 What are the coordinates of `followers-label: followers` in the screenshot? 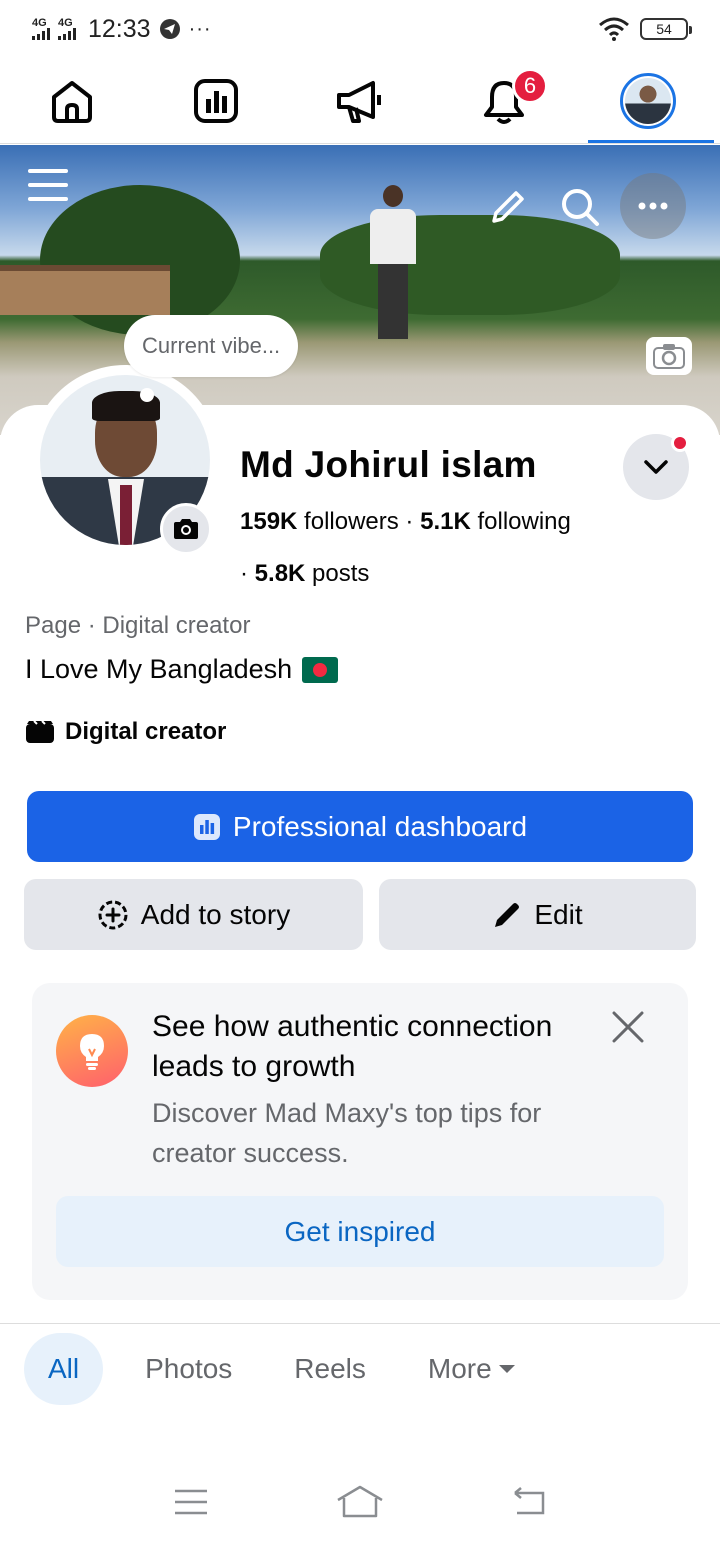 It's located at (351, 521).